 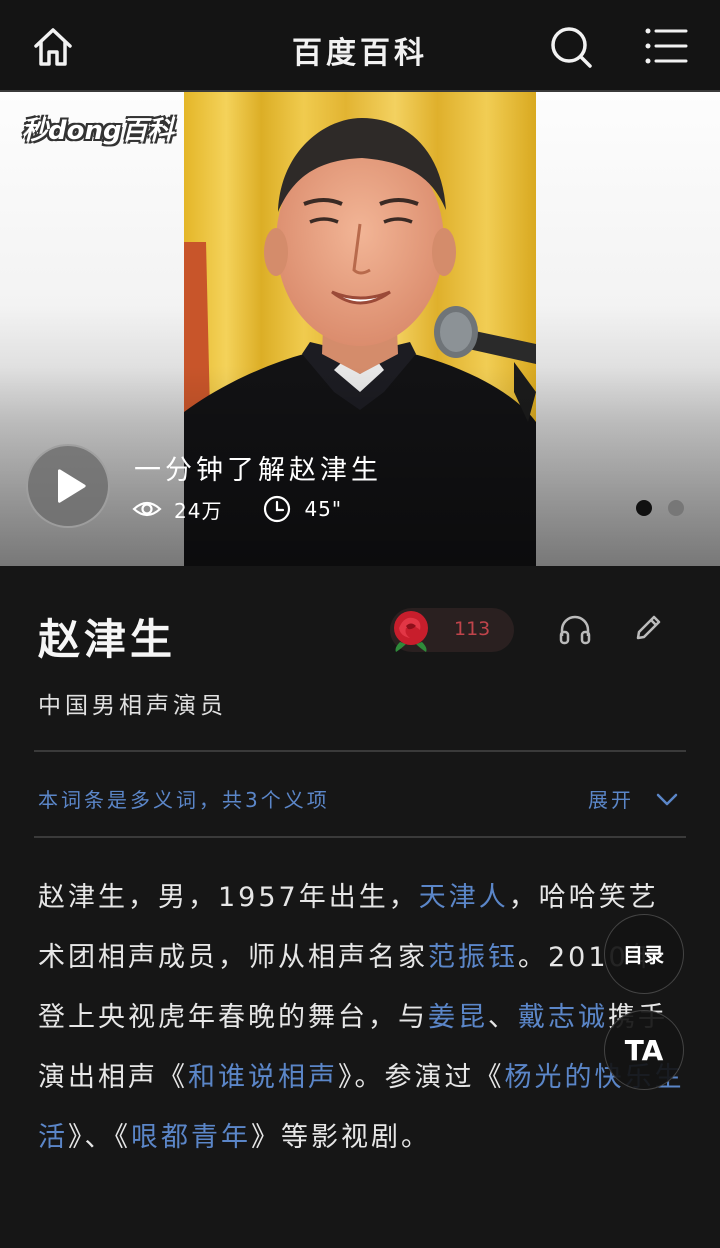 I want to click on link-dai-zhicheng: 戴志诚, so click(x=563, y=1017).